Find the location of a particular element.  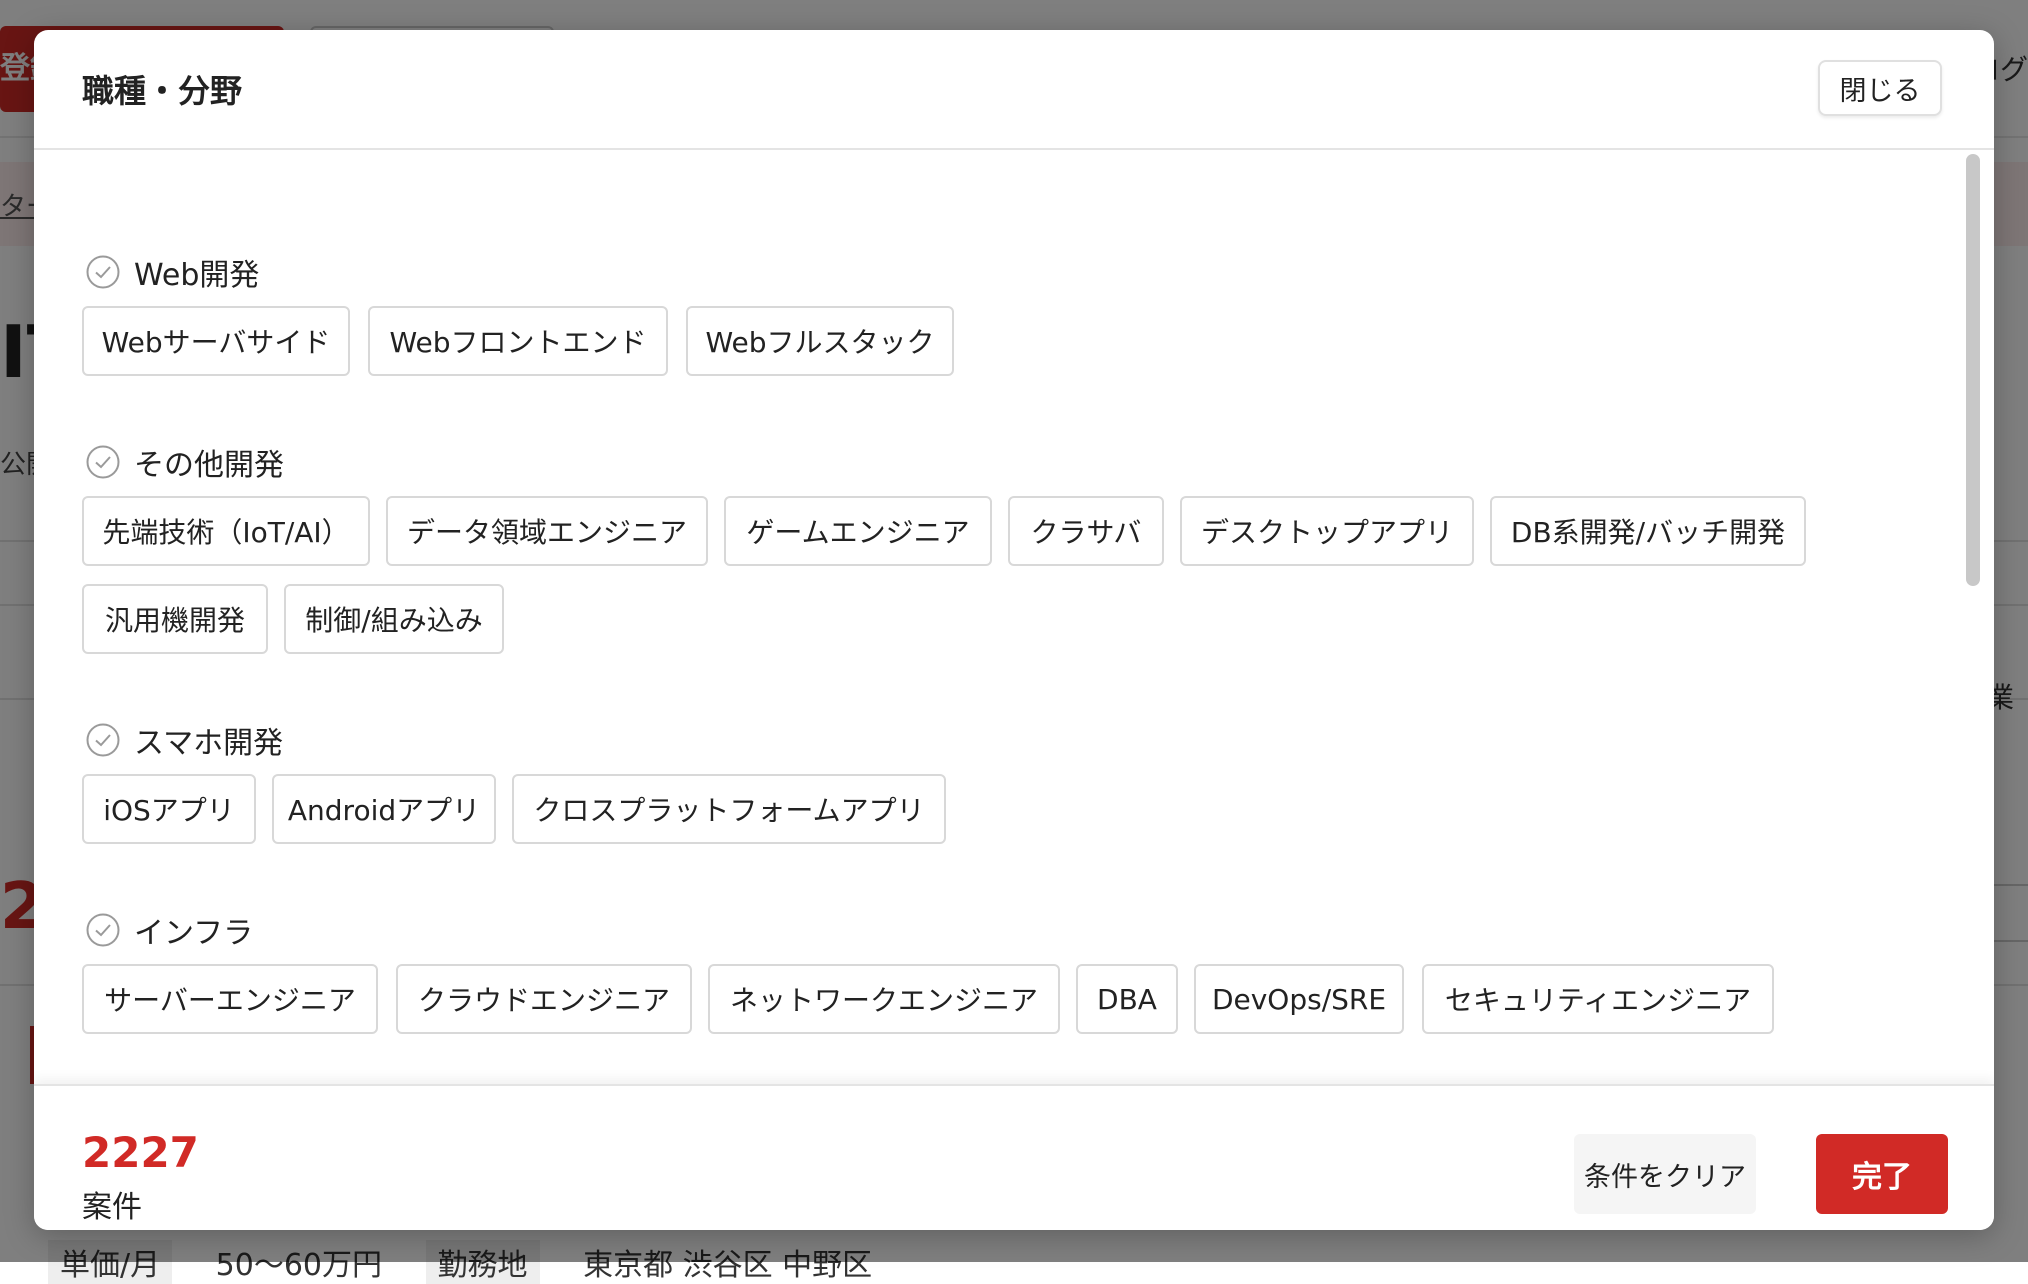

option-chip-mainframe: 汎用機開発 is located at coordinates (175, 619).